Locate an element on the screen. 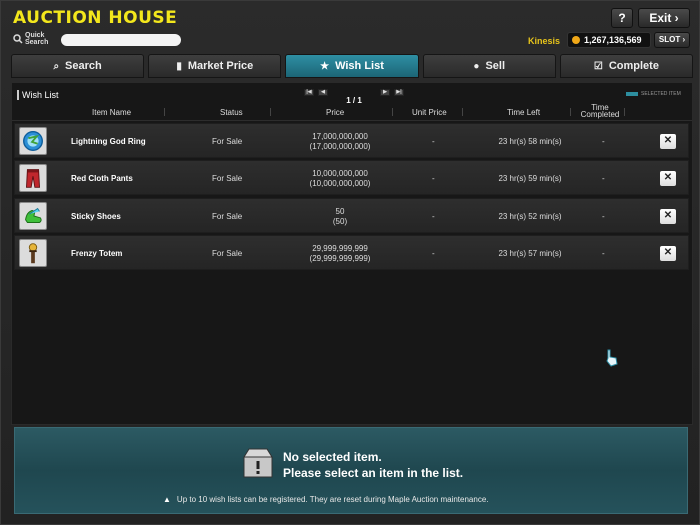  legend-label: SELECTED ITEM is located at coordinates (661, 94).